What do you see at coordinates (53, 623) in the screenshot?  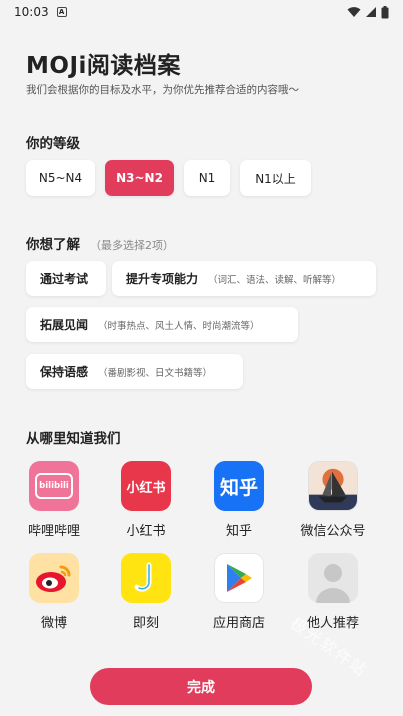 I see `source-label: 微博` at bounding box center [53, 623].